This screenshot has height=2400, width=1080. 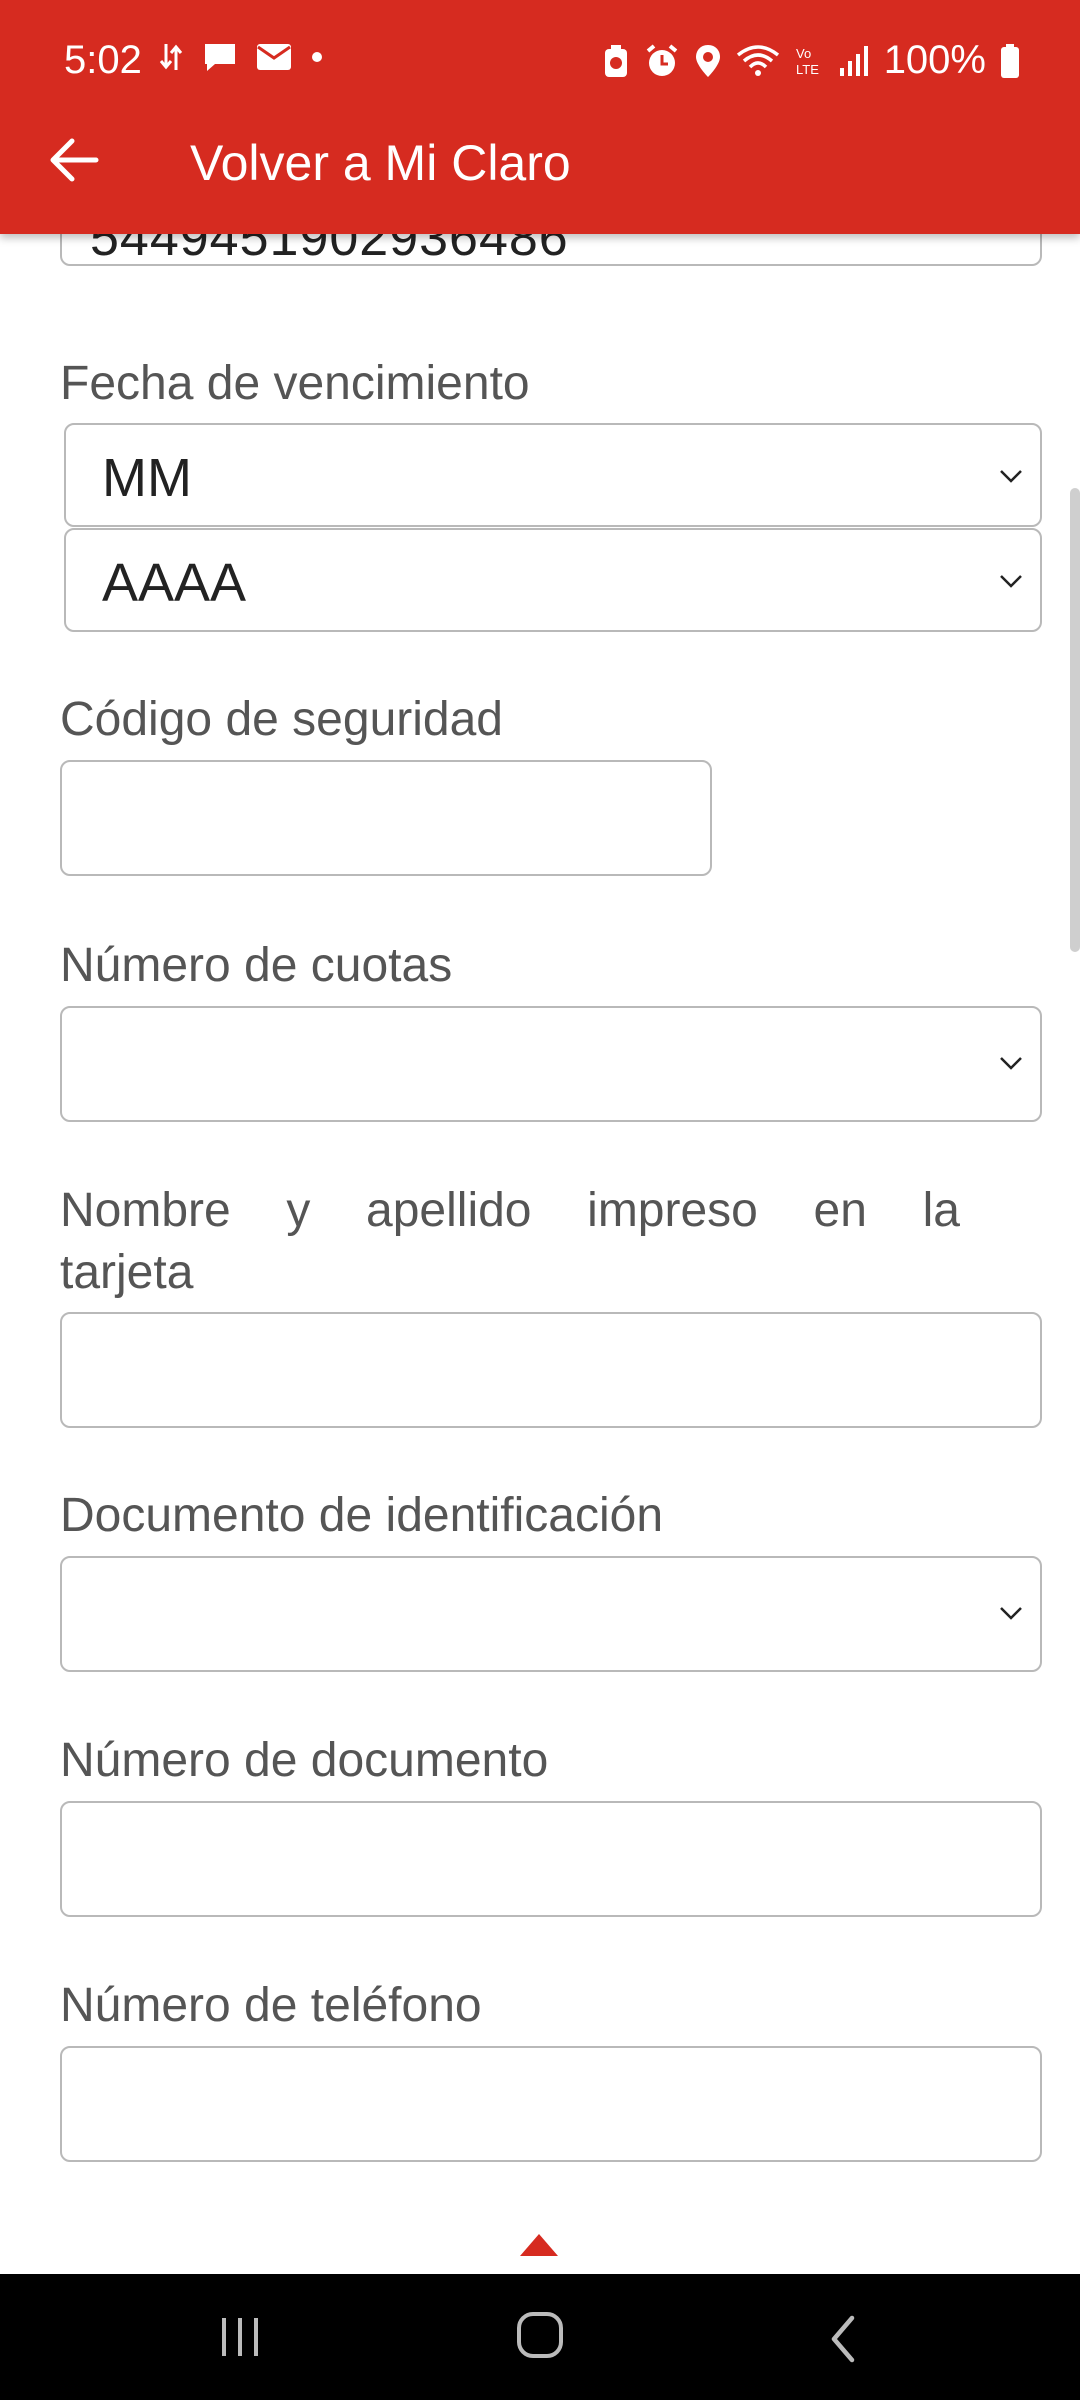 I want to click on cardholder-name-label-line1: Nombre y apellido impreso en la, so click(x=510, y=1211).